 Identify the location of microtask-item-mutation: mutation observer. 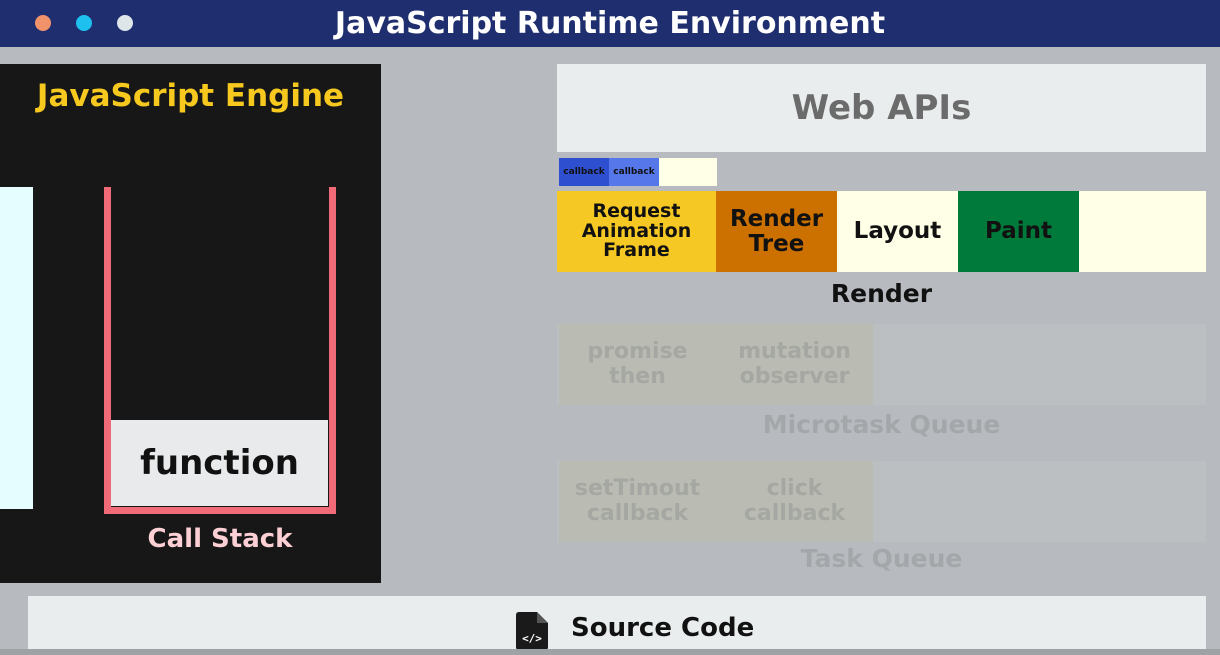
(794, 364).